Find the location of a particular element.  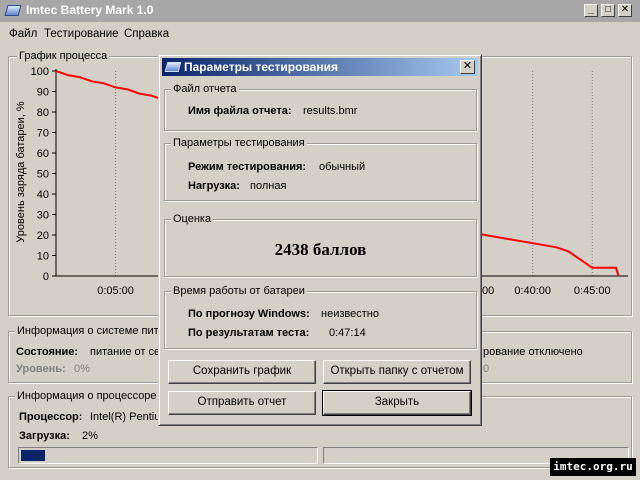

score-value: 2438 баллов is located at coordinates (320, 249).